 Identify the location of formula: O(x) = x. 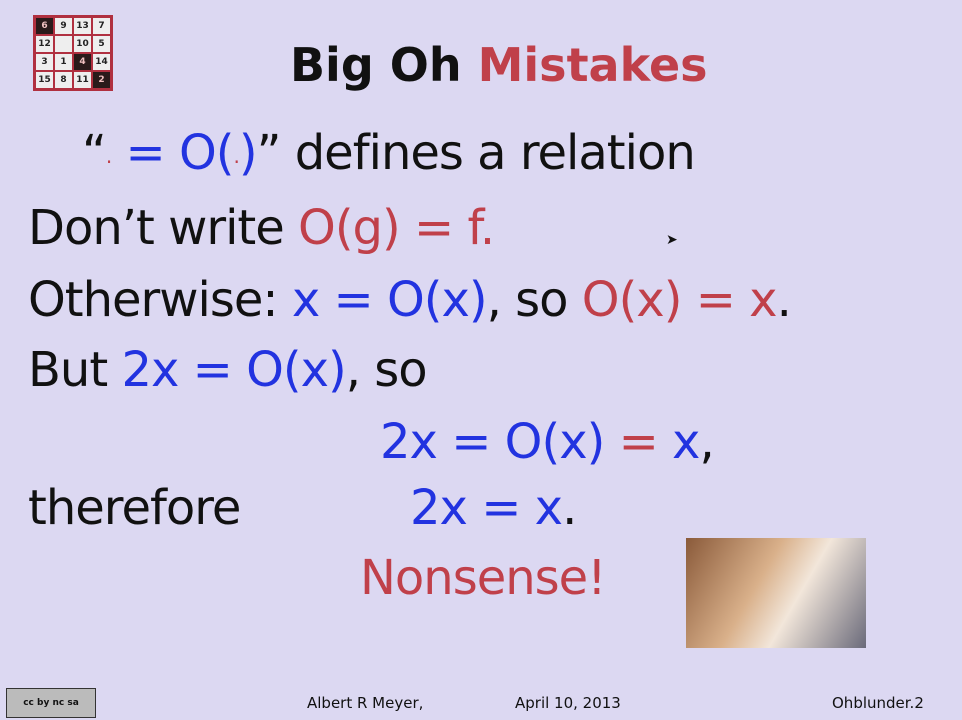
(679, 300).